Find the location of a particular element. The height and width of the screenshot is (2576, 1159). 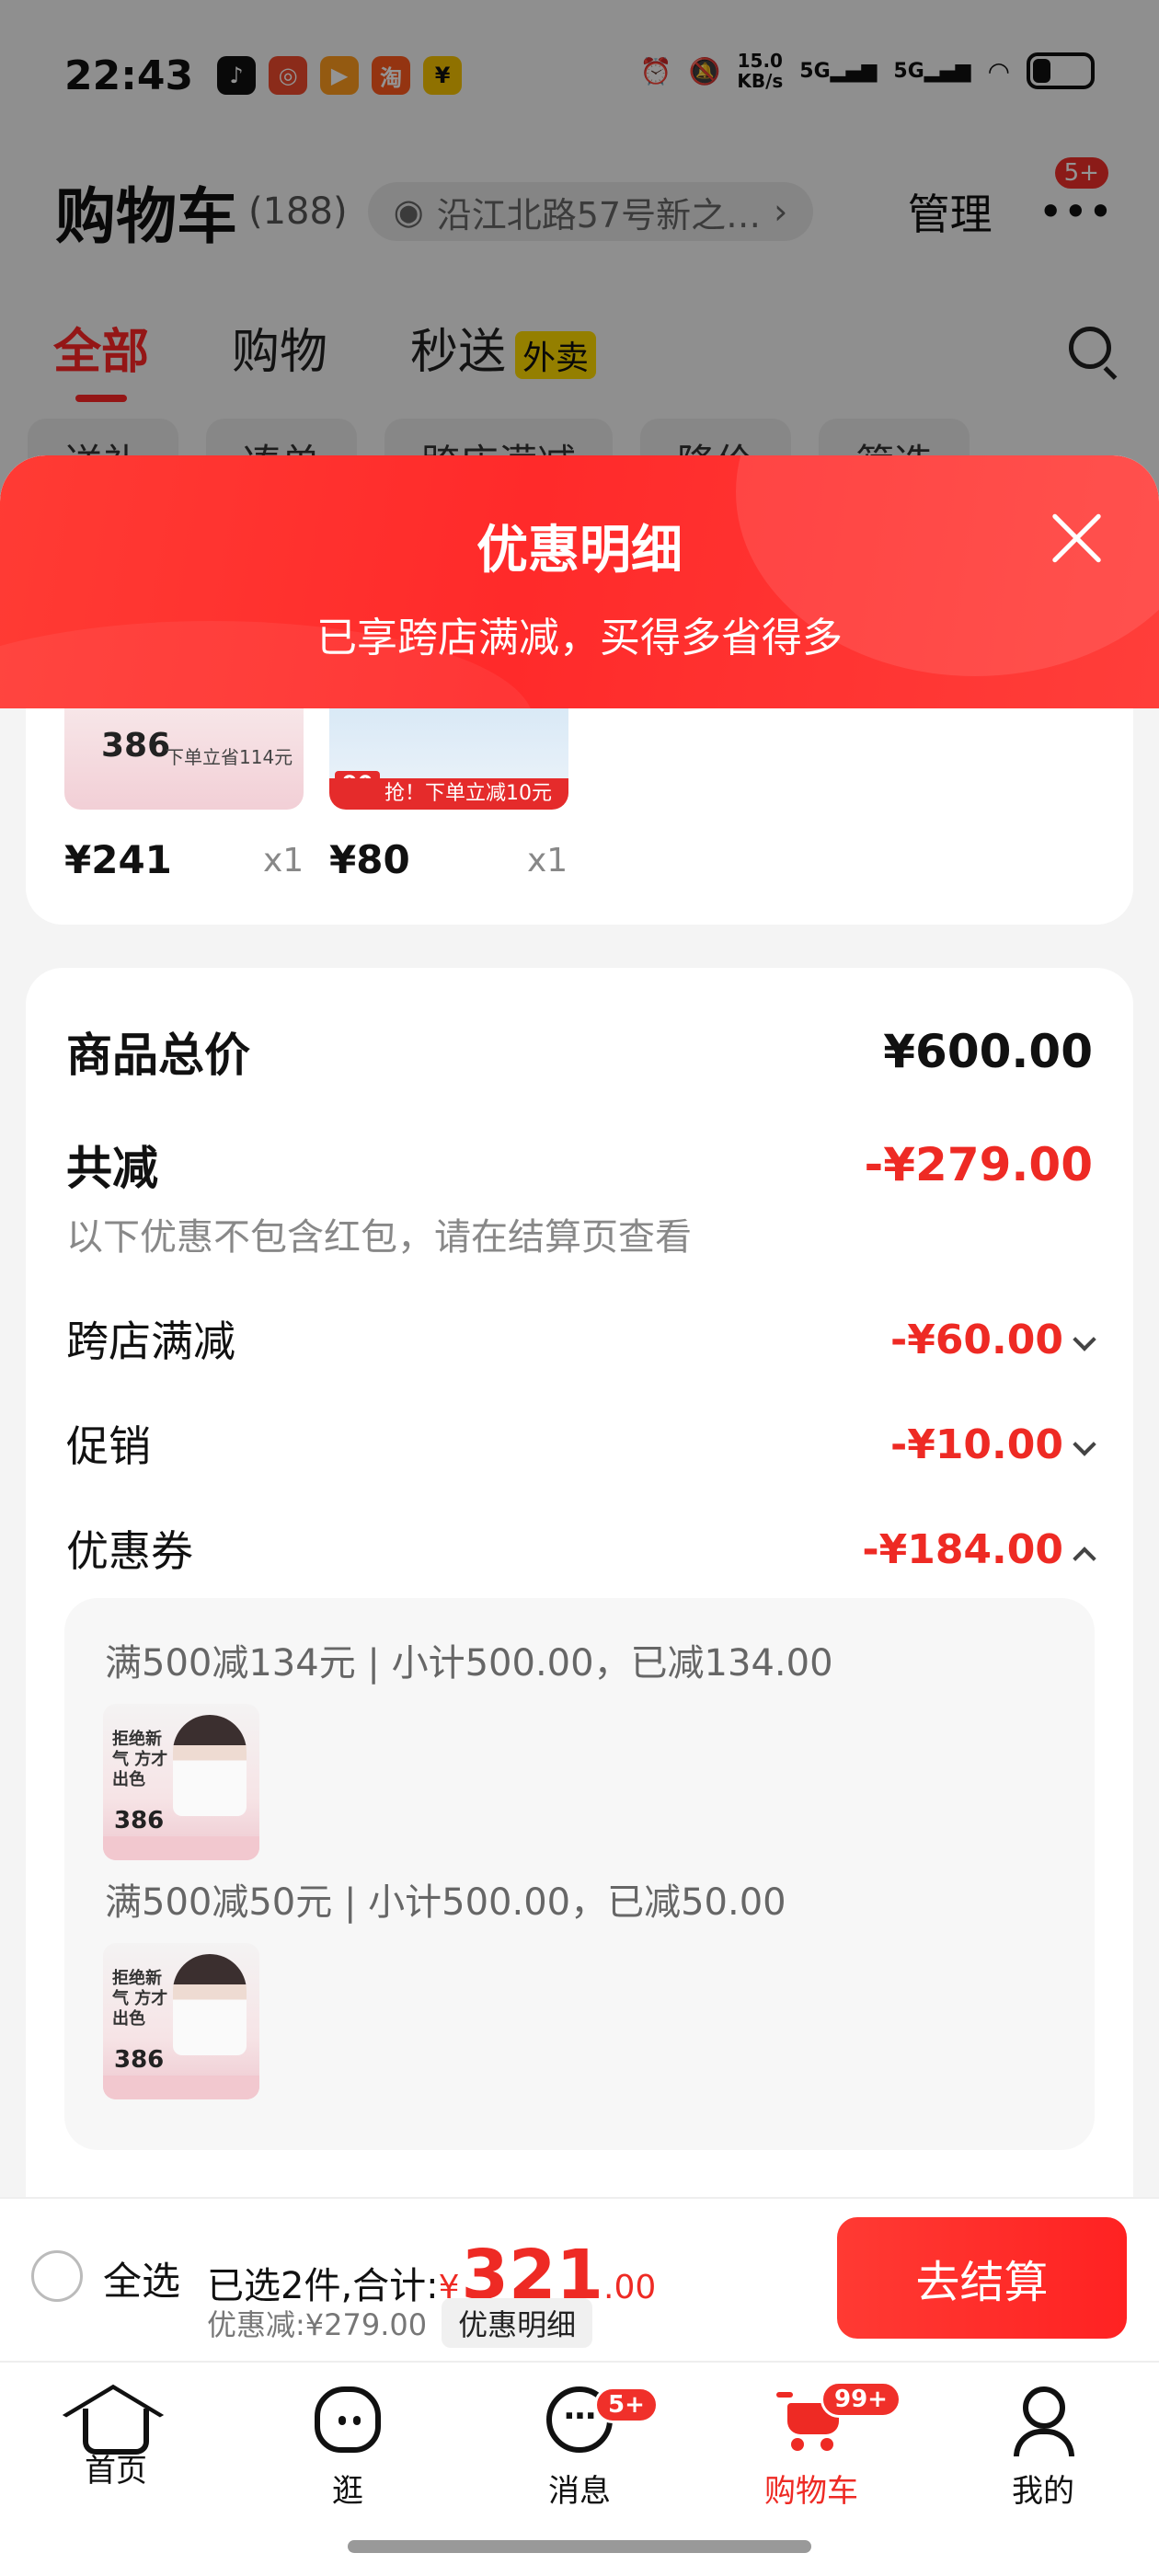

nav-browse: 逛 is located at coordinates (348, 2444).